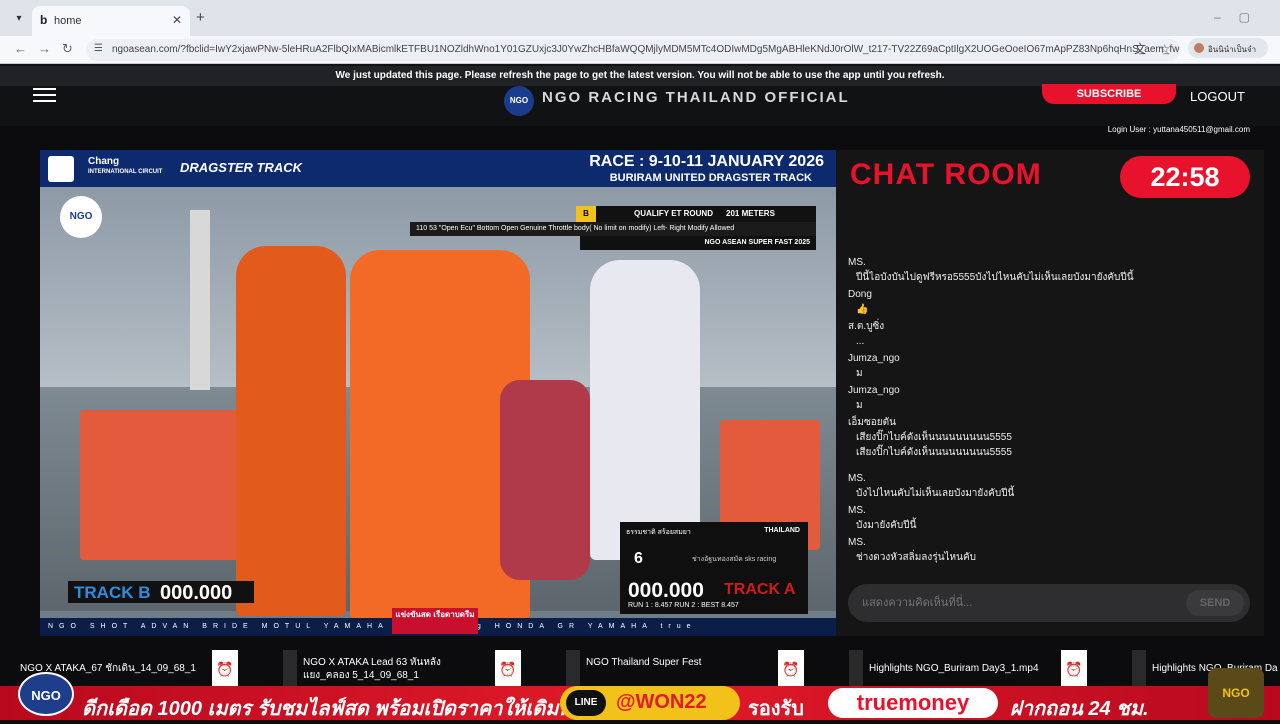 The height and width of the screenshot is (724, 1280). Describe the element at coordinates (200, 300) in the screenshot. I see `scene-truss` at that location.